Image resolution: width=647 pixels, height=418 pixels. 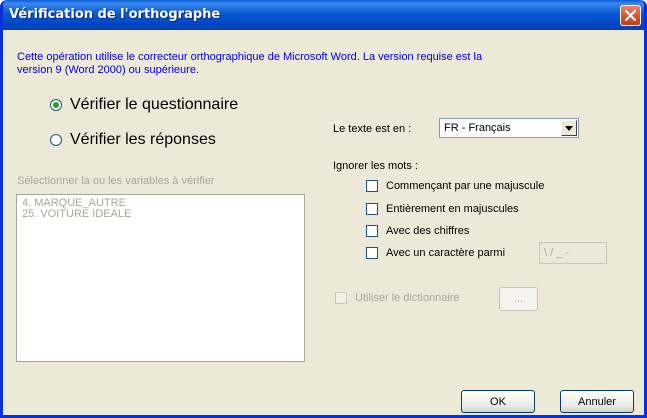 What do you see at coordinates (569, 128) in the screenshot?
I see `chevron-down-icon` at bounding box center [569, 128].